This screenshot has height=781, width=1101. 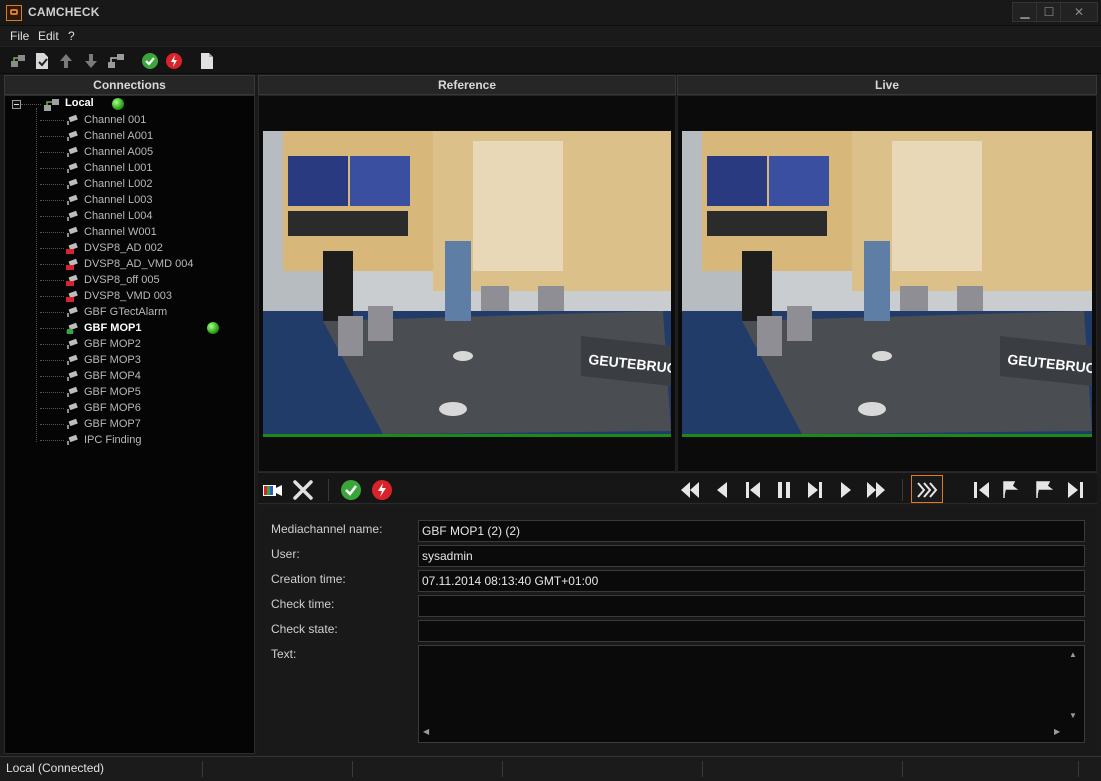 What do you see at coordinates (155, 216) in the screenshot?
I see `tree-item: Channel L004` at bounding box center [155, 216].